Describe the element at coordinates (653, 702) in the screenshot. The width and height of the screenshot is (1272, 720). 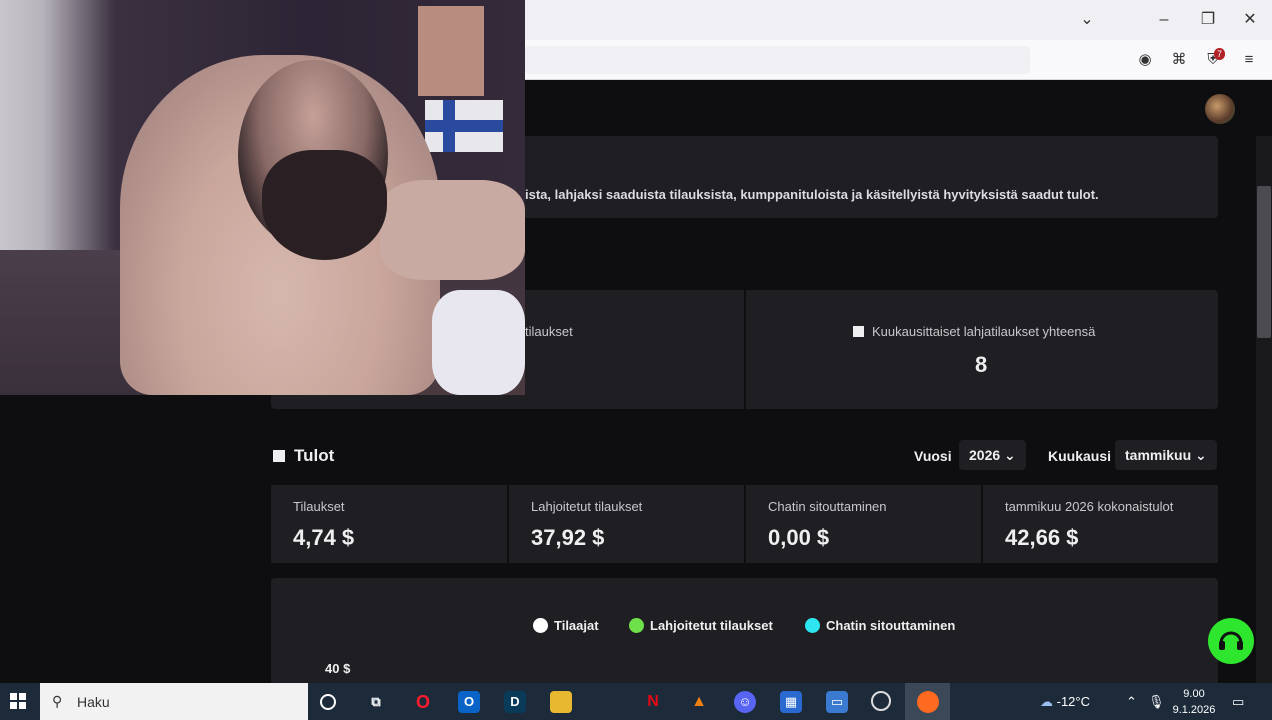
I see `netflix-icon: N` at that location.